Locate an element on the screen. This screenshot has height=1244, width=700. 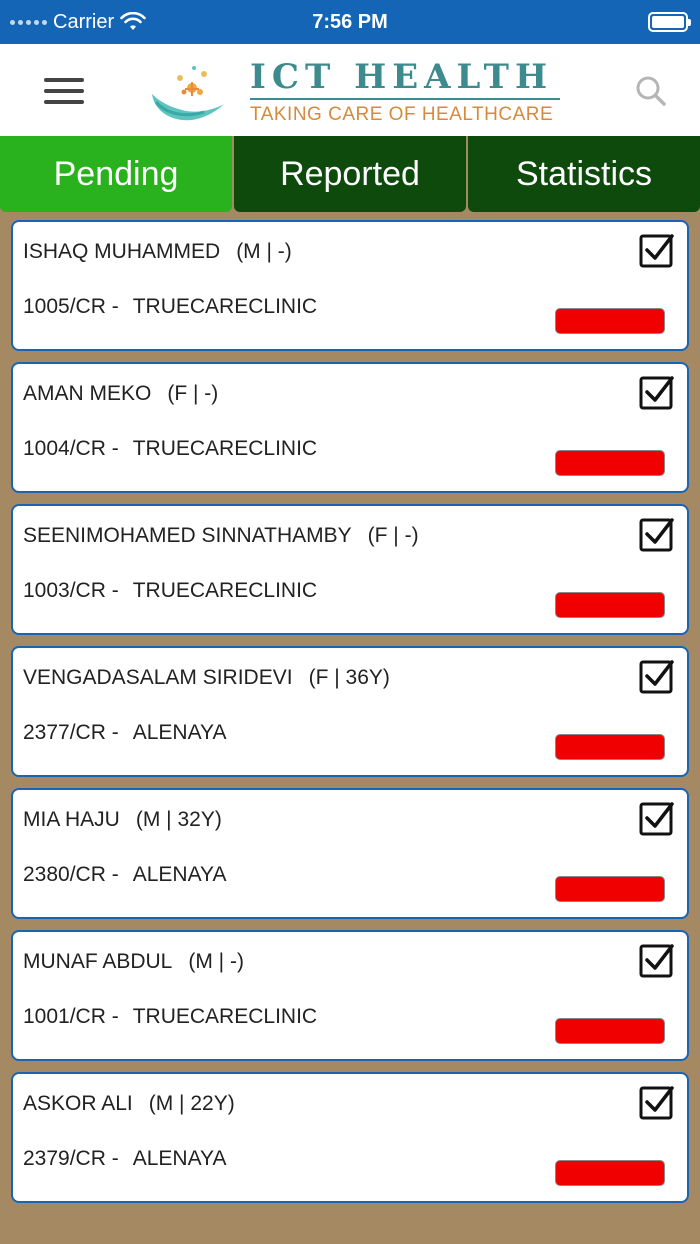
patient-card: AMAN MEKO (F | -) 1004/CR - TRUECARECLINIC is located at coordinates (350, 427).